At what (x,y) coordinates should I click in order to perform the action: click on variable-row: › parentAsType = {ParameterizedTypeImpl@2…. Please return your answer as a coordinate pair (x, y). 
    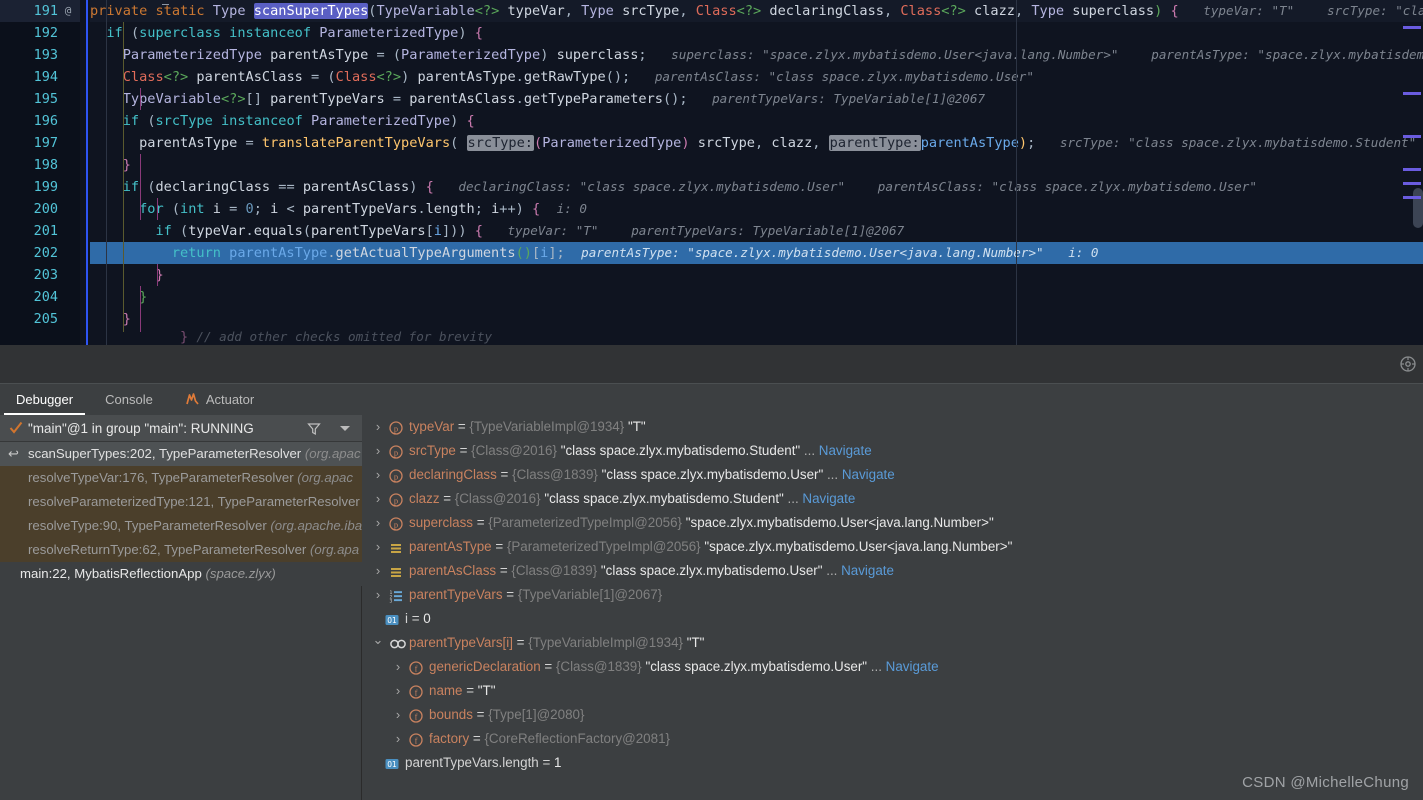
    Looking at the image, I should click on (893, 547).